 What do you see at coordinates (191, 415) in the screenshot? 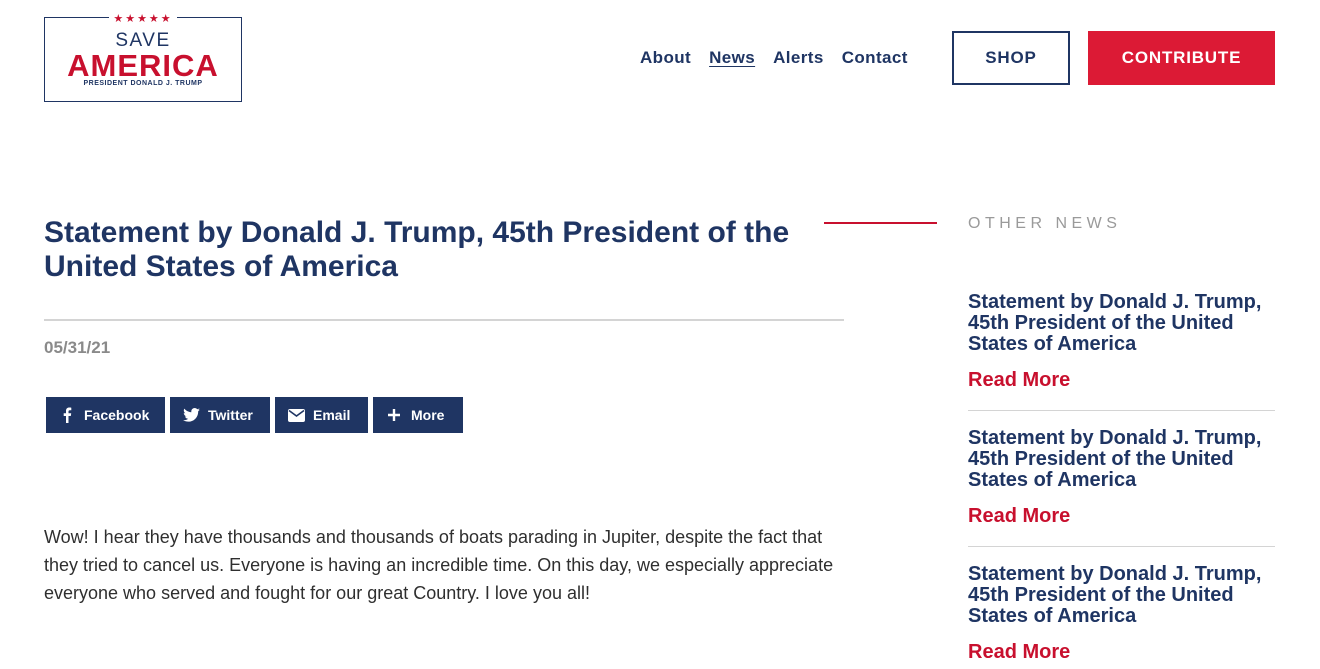
I see `twitter-icon` at bounding box center [191, 415].